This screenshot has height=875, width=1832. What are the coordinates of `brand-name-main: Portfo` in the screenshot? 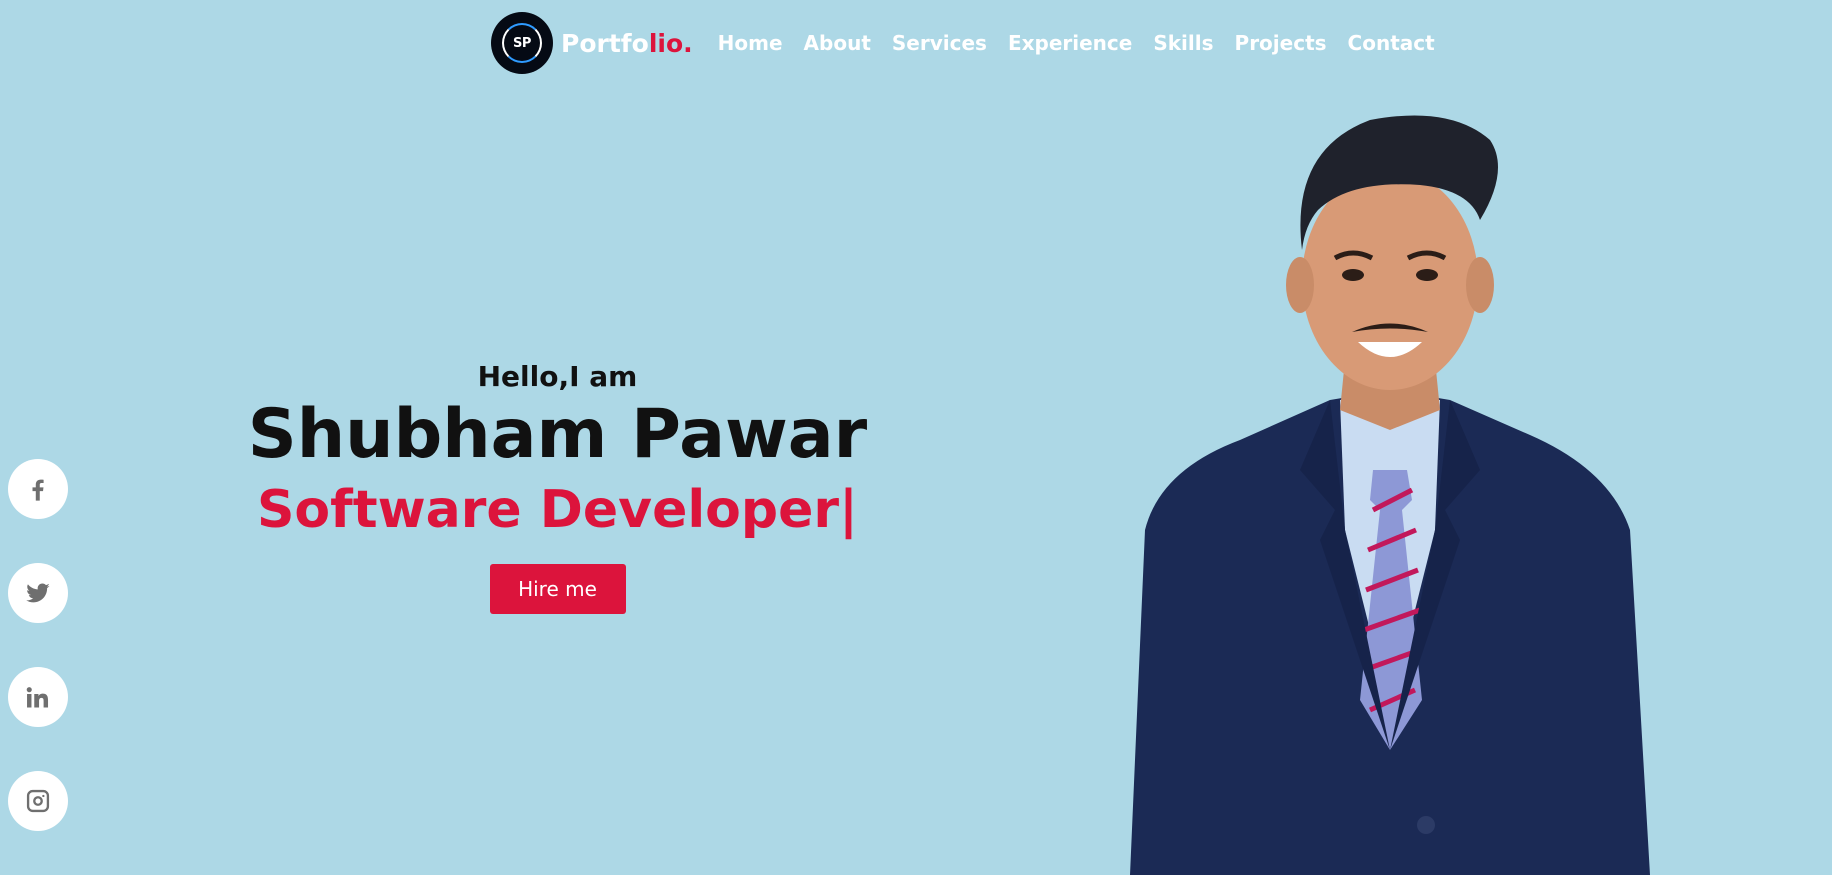 It's located at (605, 43).